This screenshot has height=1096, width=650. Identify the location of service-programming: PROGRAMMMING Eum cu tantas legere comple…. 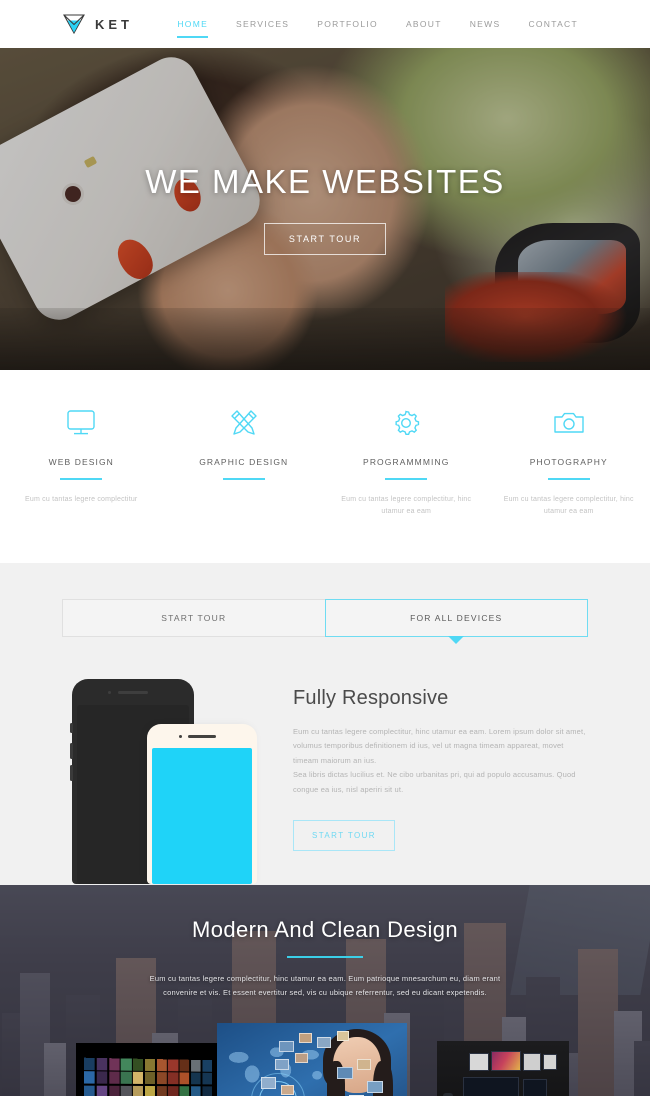
(406, 462).